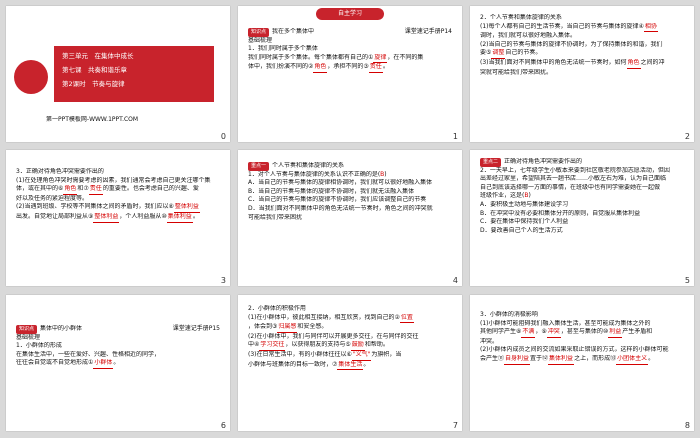  I want to click on slide-number: 7, so click(455, 425).